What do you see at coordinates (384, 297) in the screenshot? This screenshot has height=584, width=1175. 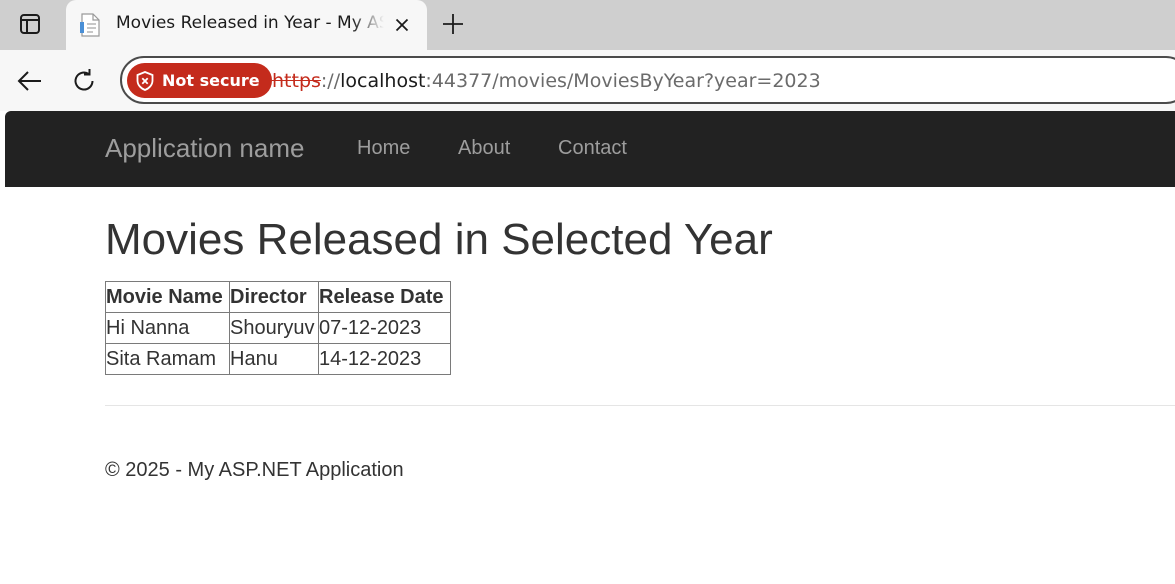 I see `header-release-date: Release Date` at bounding box center [384, 297].